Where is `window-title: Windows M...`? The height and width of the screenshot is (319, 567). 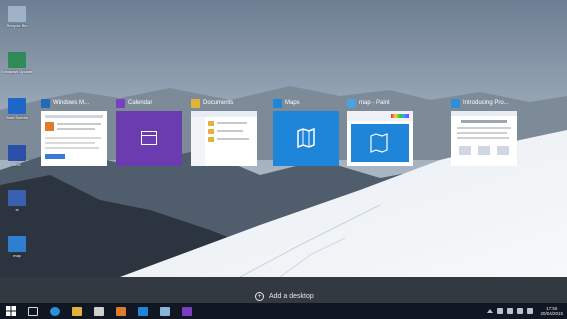 window-title: Windows M... is located at coordinates (71, 103).